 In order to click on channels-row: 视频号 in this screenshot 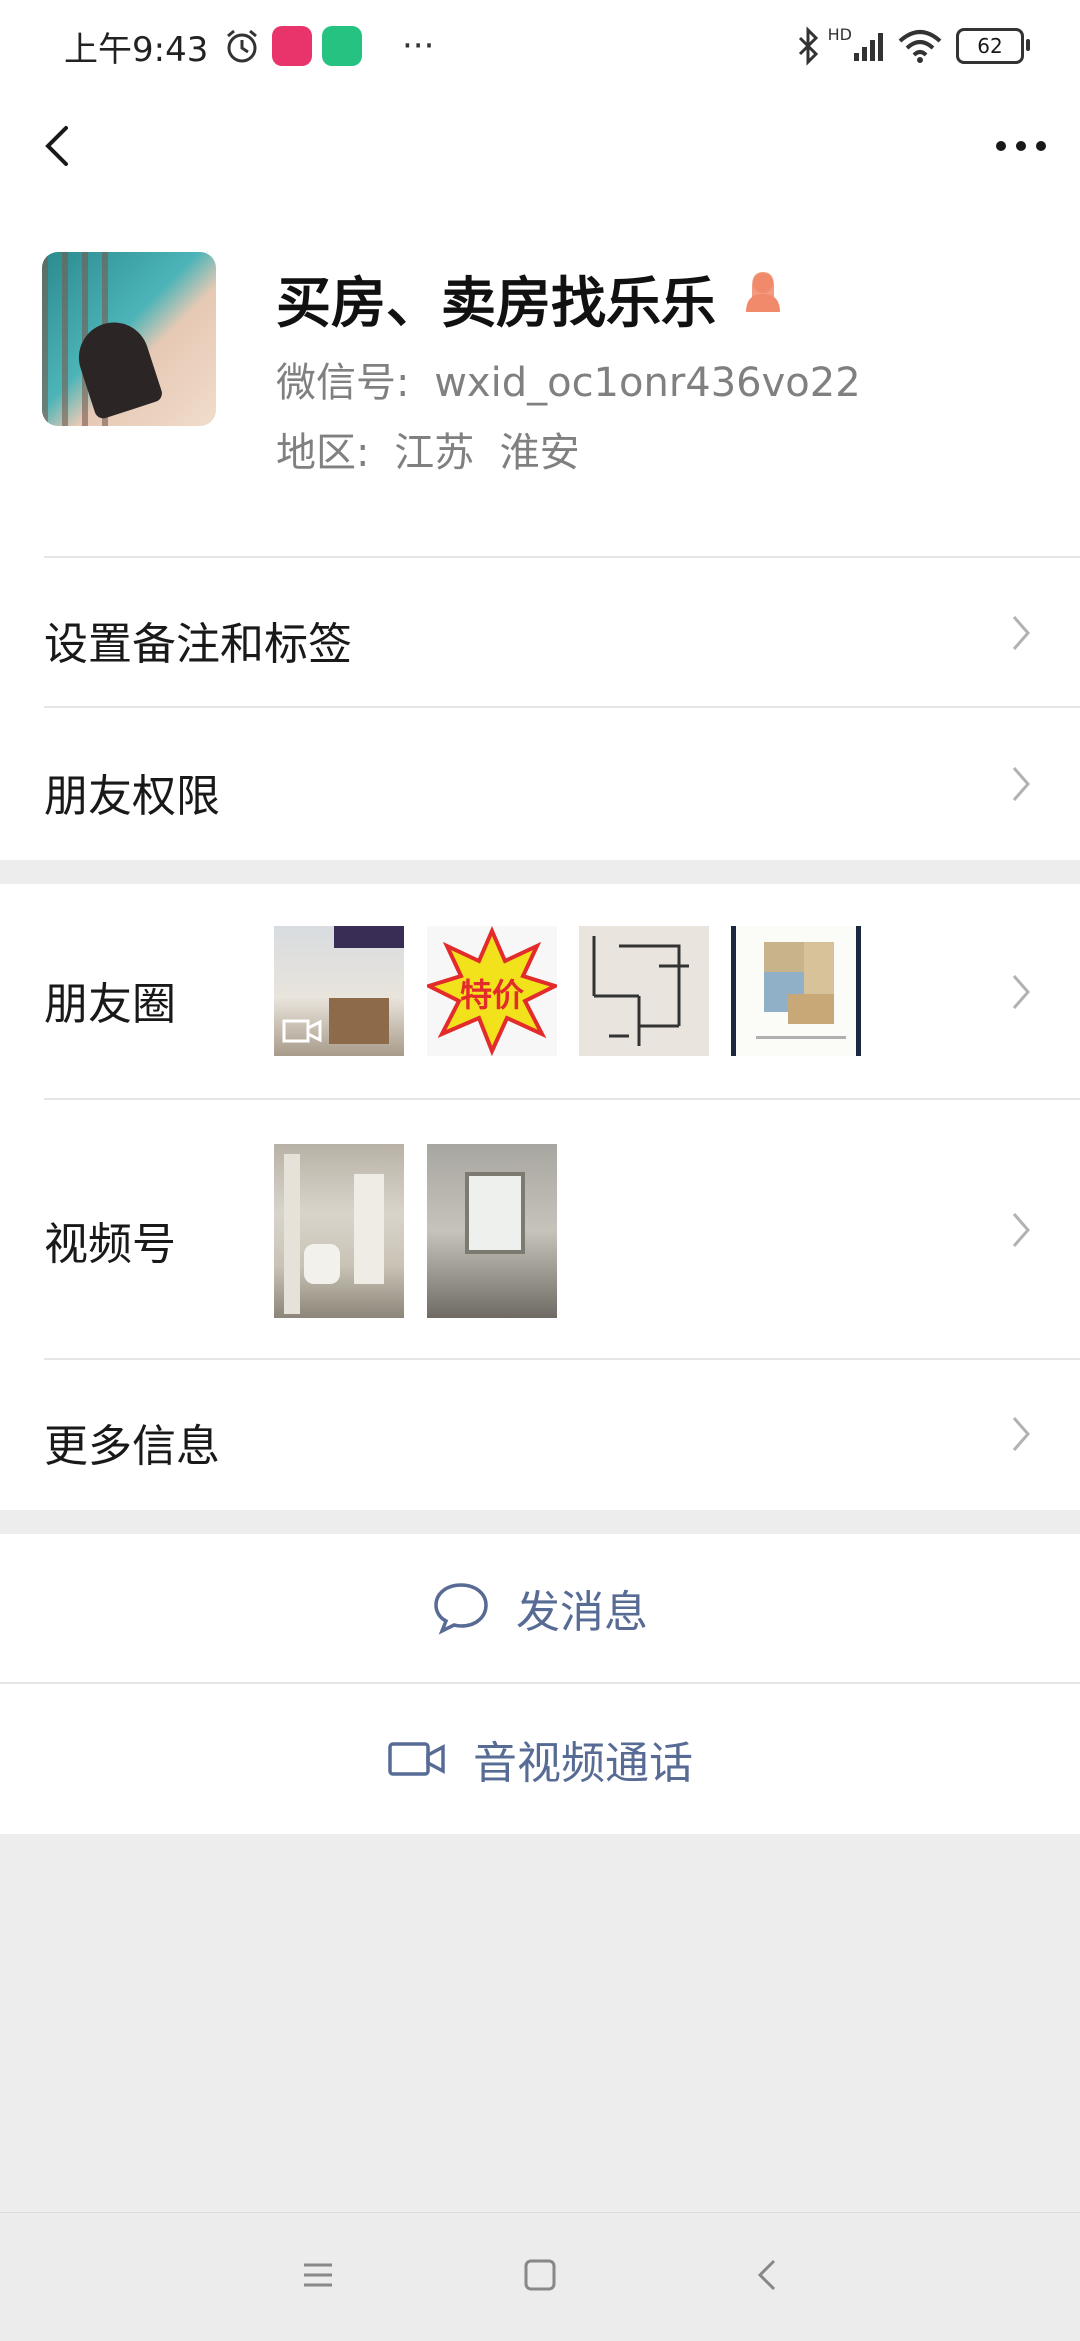, I will do `click(540, 1230)`.